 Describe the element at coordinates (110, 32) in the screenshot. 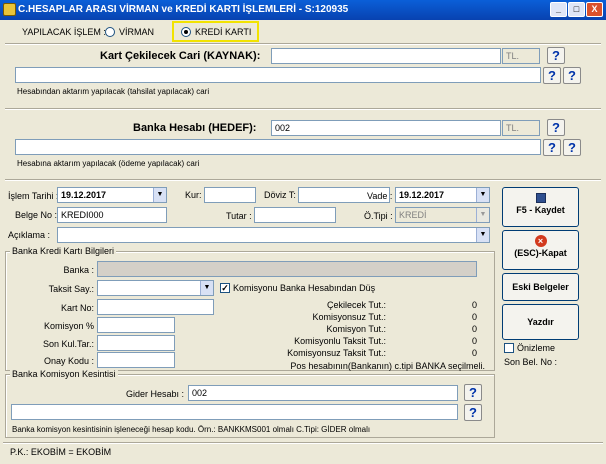

I see `virman-radio` at that location.